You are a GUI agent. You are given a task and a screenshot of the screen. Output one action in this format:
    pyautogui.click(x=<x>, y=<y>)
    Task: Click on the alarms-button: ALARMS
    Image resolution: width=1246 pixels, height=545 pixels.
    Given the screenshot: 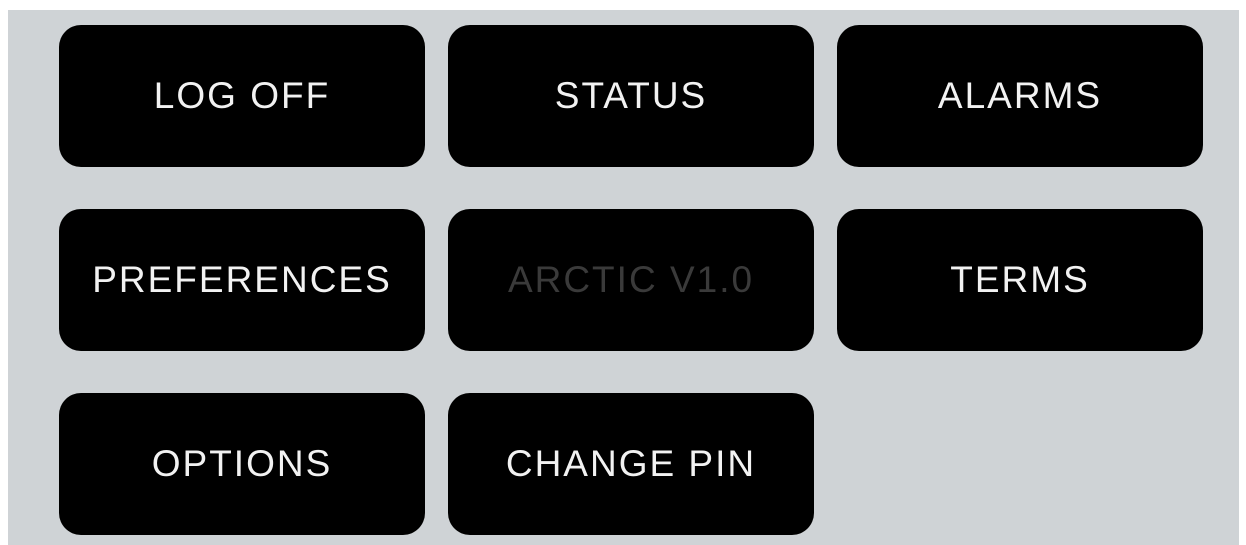 What is the action you would take?
    pyautogui.click(x=1020, y=96)
    